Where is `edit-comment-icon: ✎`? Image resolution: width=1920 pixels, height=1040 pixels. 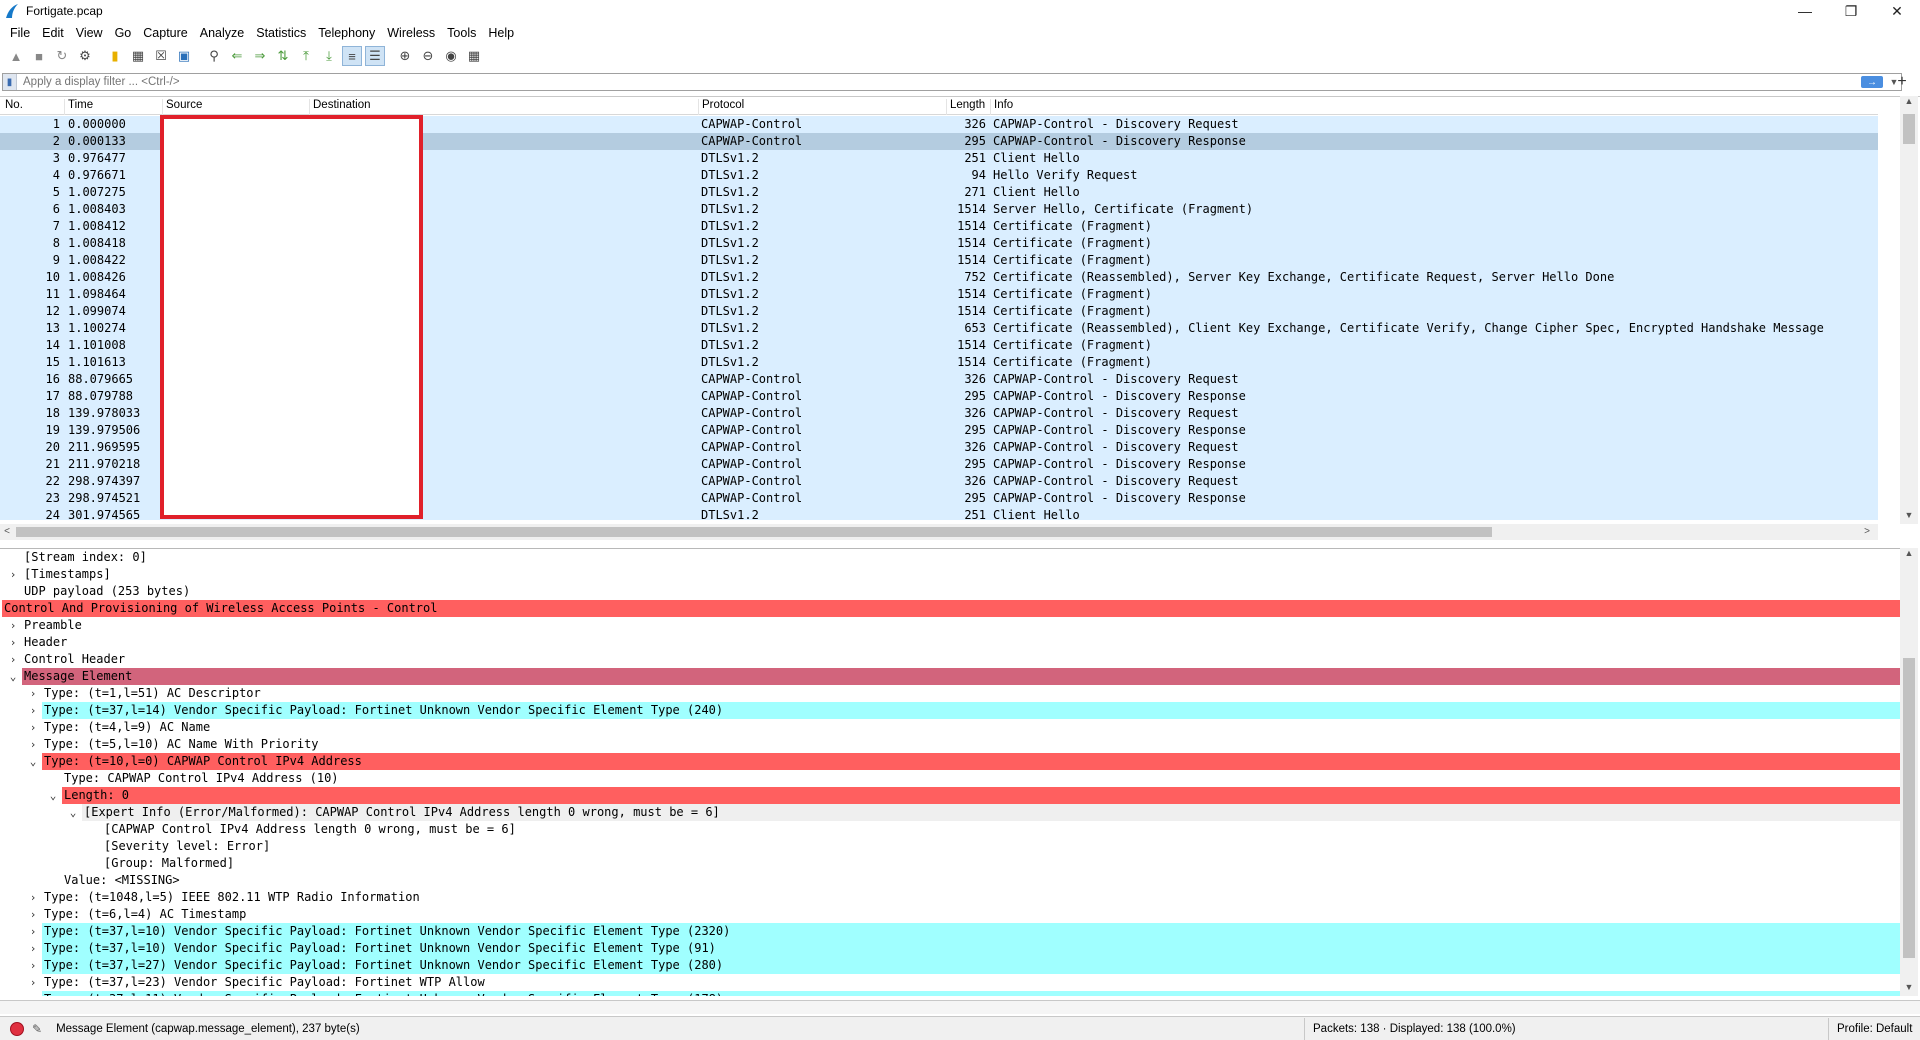 edit-comment-icon: ✎ is located at coordinates (37, 1029).